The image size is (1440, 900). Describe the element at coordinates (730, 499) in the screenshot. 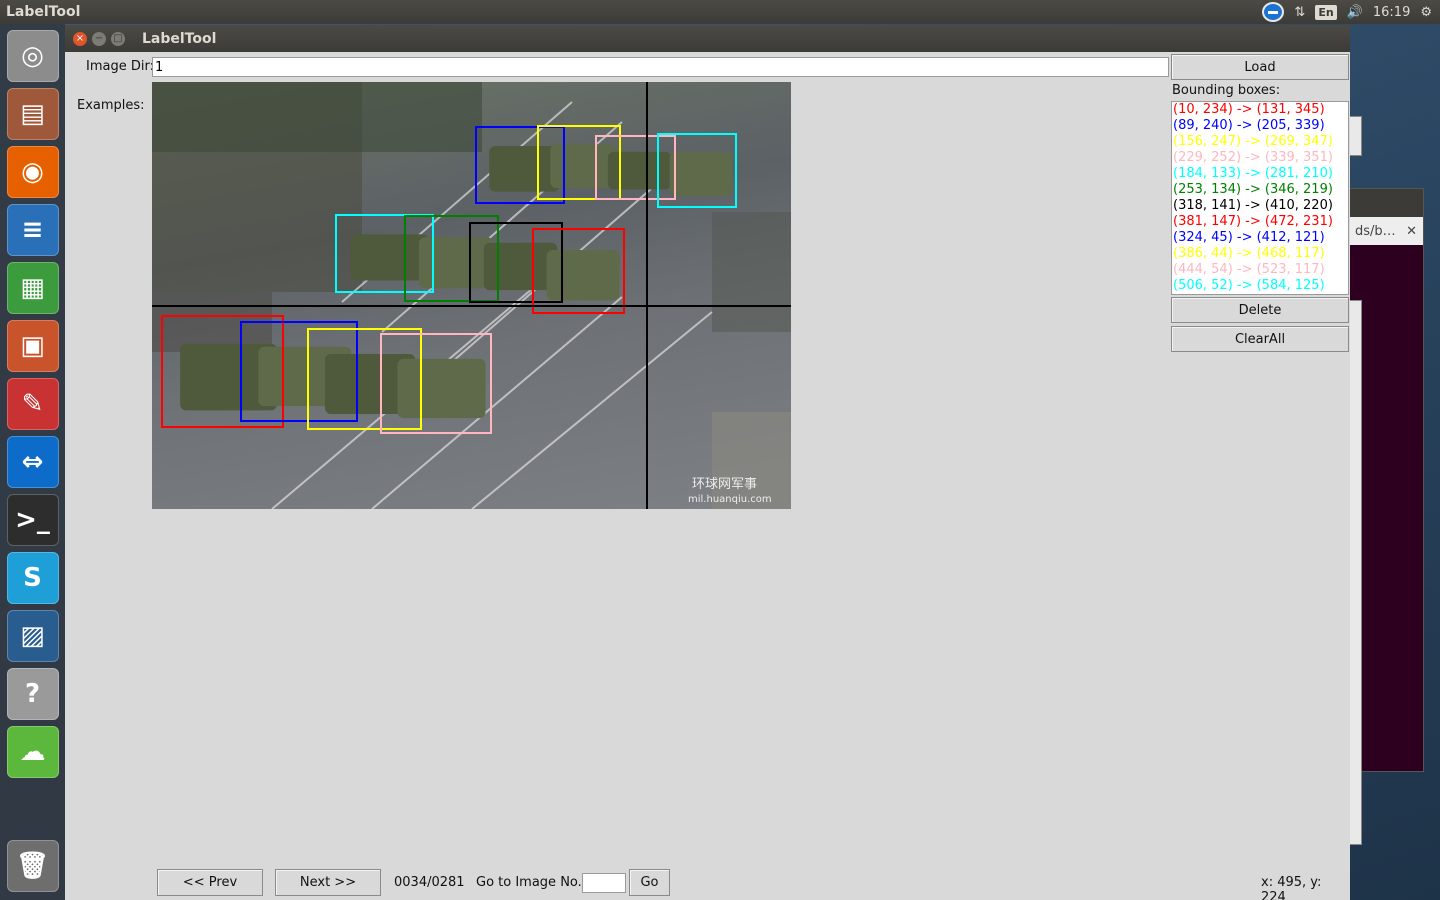

I see `svg-text: mil.huanqiu.com` at that location.